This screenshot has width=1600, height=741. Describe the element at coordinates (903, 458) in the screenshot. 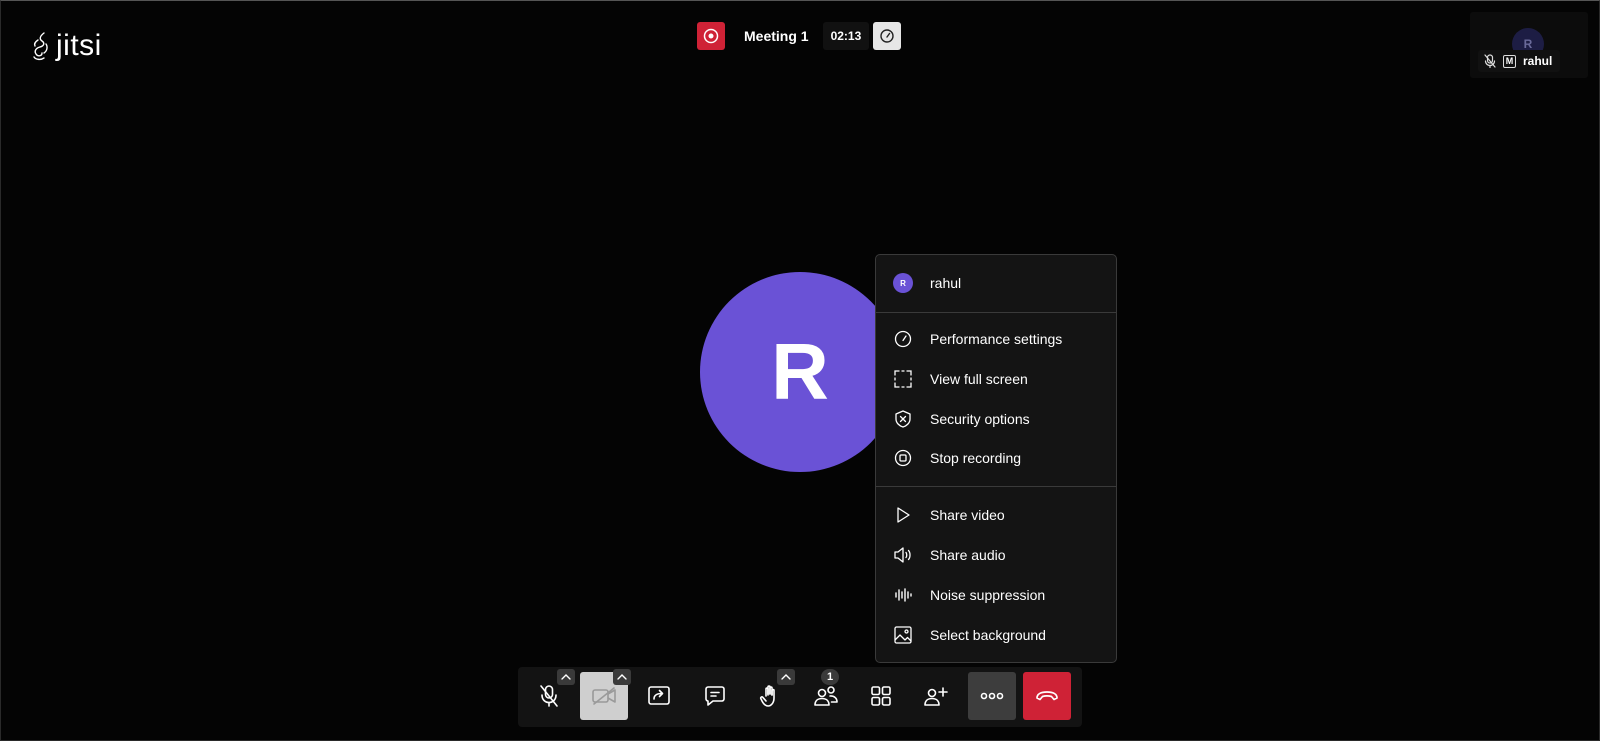

I see `stop-recording-icon` at that location.